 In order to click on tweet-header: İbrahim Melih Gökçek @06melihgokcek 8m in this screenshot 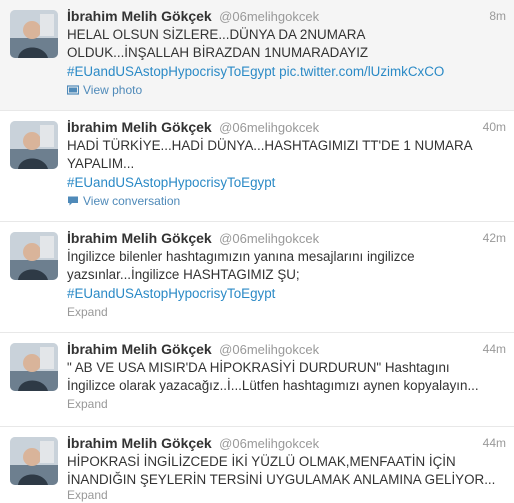, I will do `click(286, 17)`.